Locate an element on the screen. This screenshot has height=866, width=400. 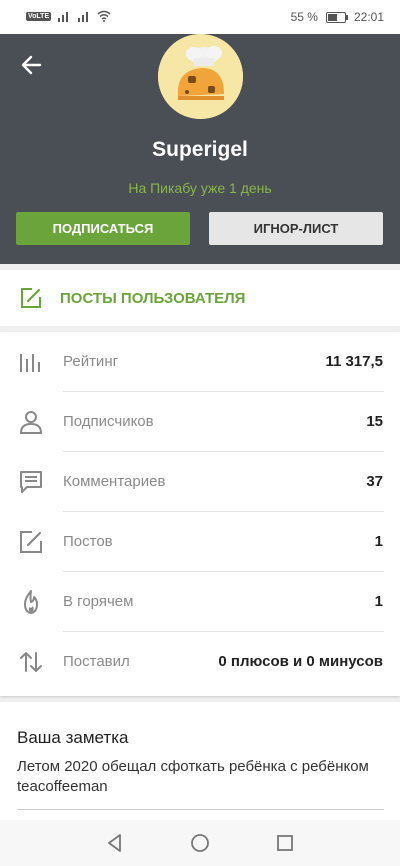
stat-row-comments: Комментариев 37 is located at coordinates (200, 482).